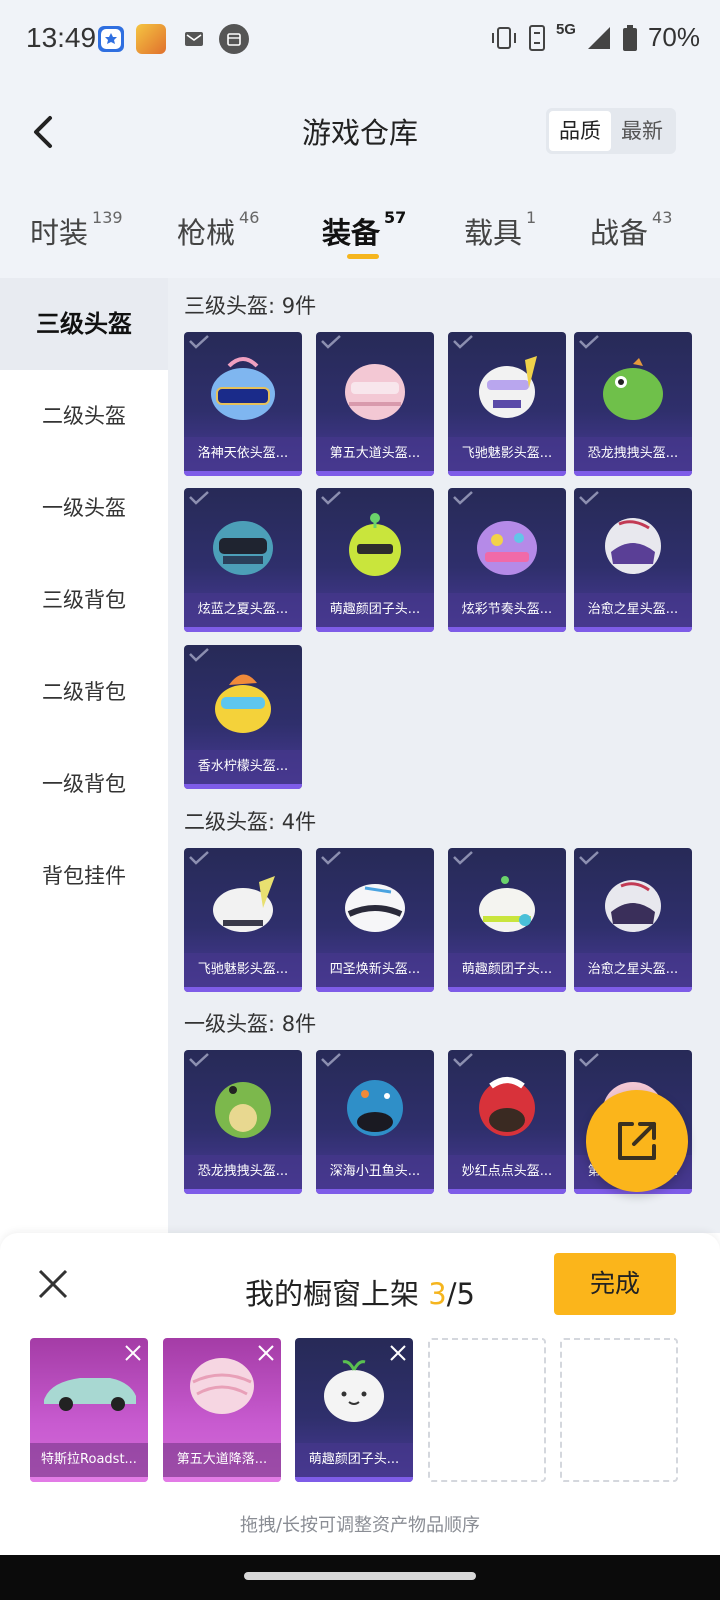 The width and height of the screenshot is (720, 1600). I want to click on battery-percent: 70%, so click(673, 37).